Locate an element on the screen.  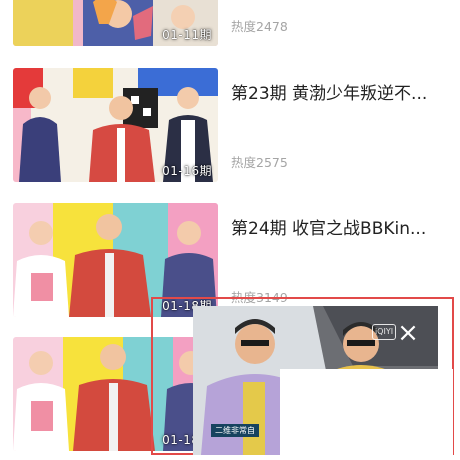
episode-thumbnail: 01-11期 is located at coordinates (115, 23).